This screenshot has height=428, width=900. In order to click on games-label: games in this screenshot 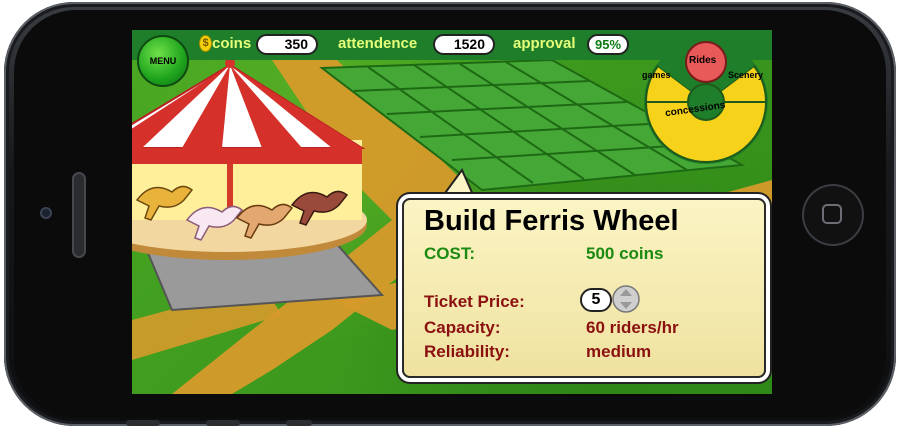, I will do `click(656, 75)`.